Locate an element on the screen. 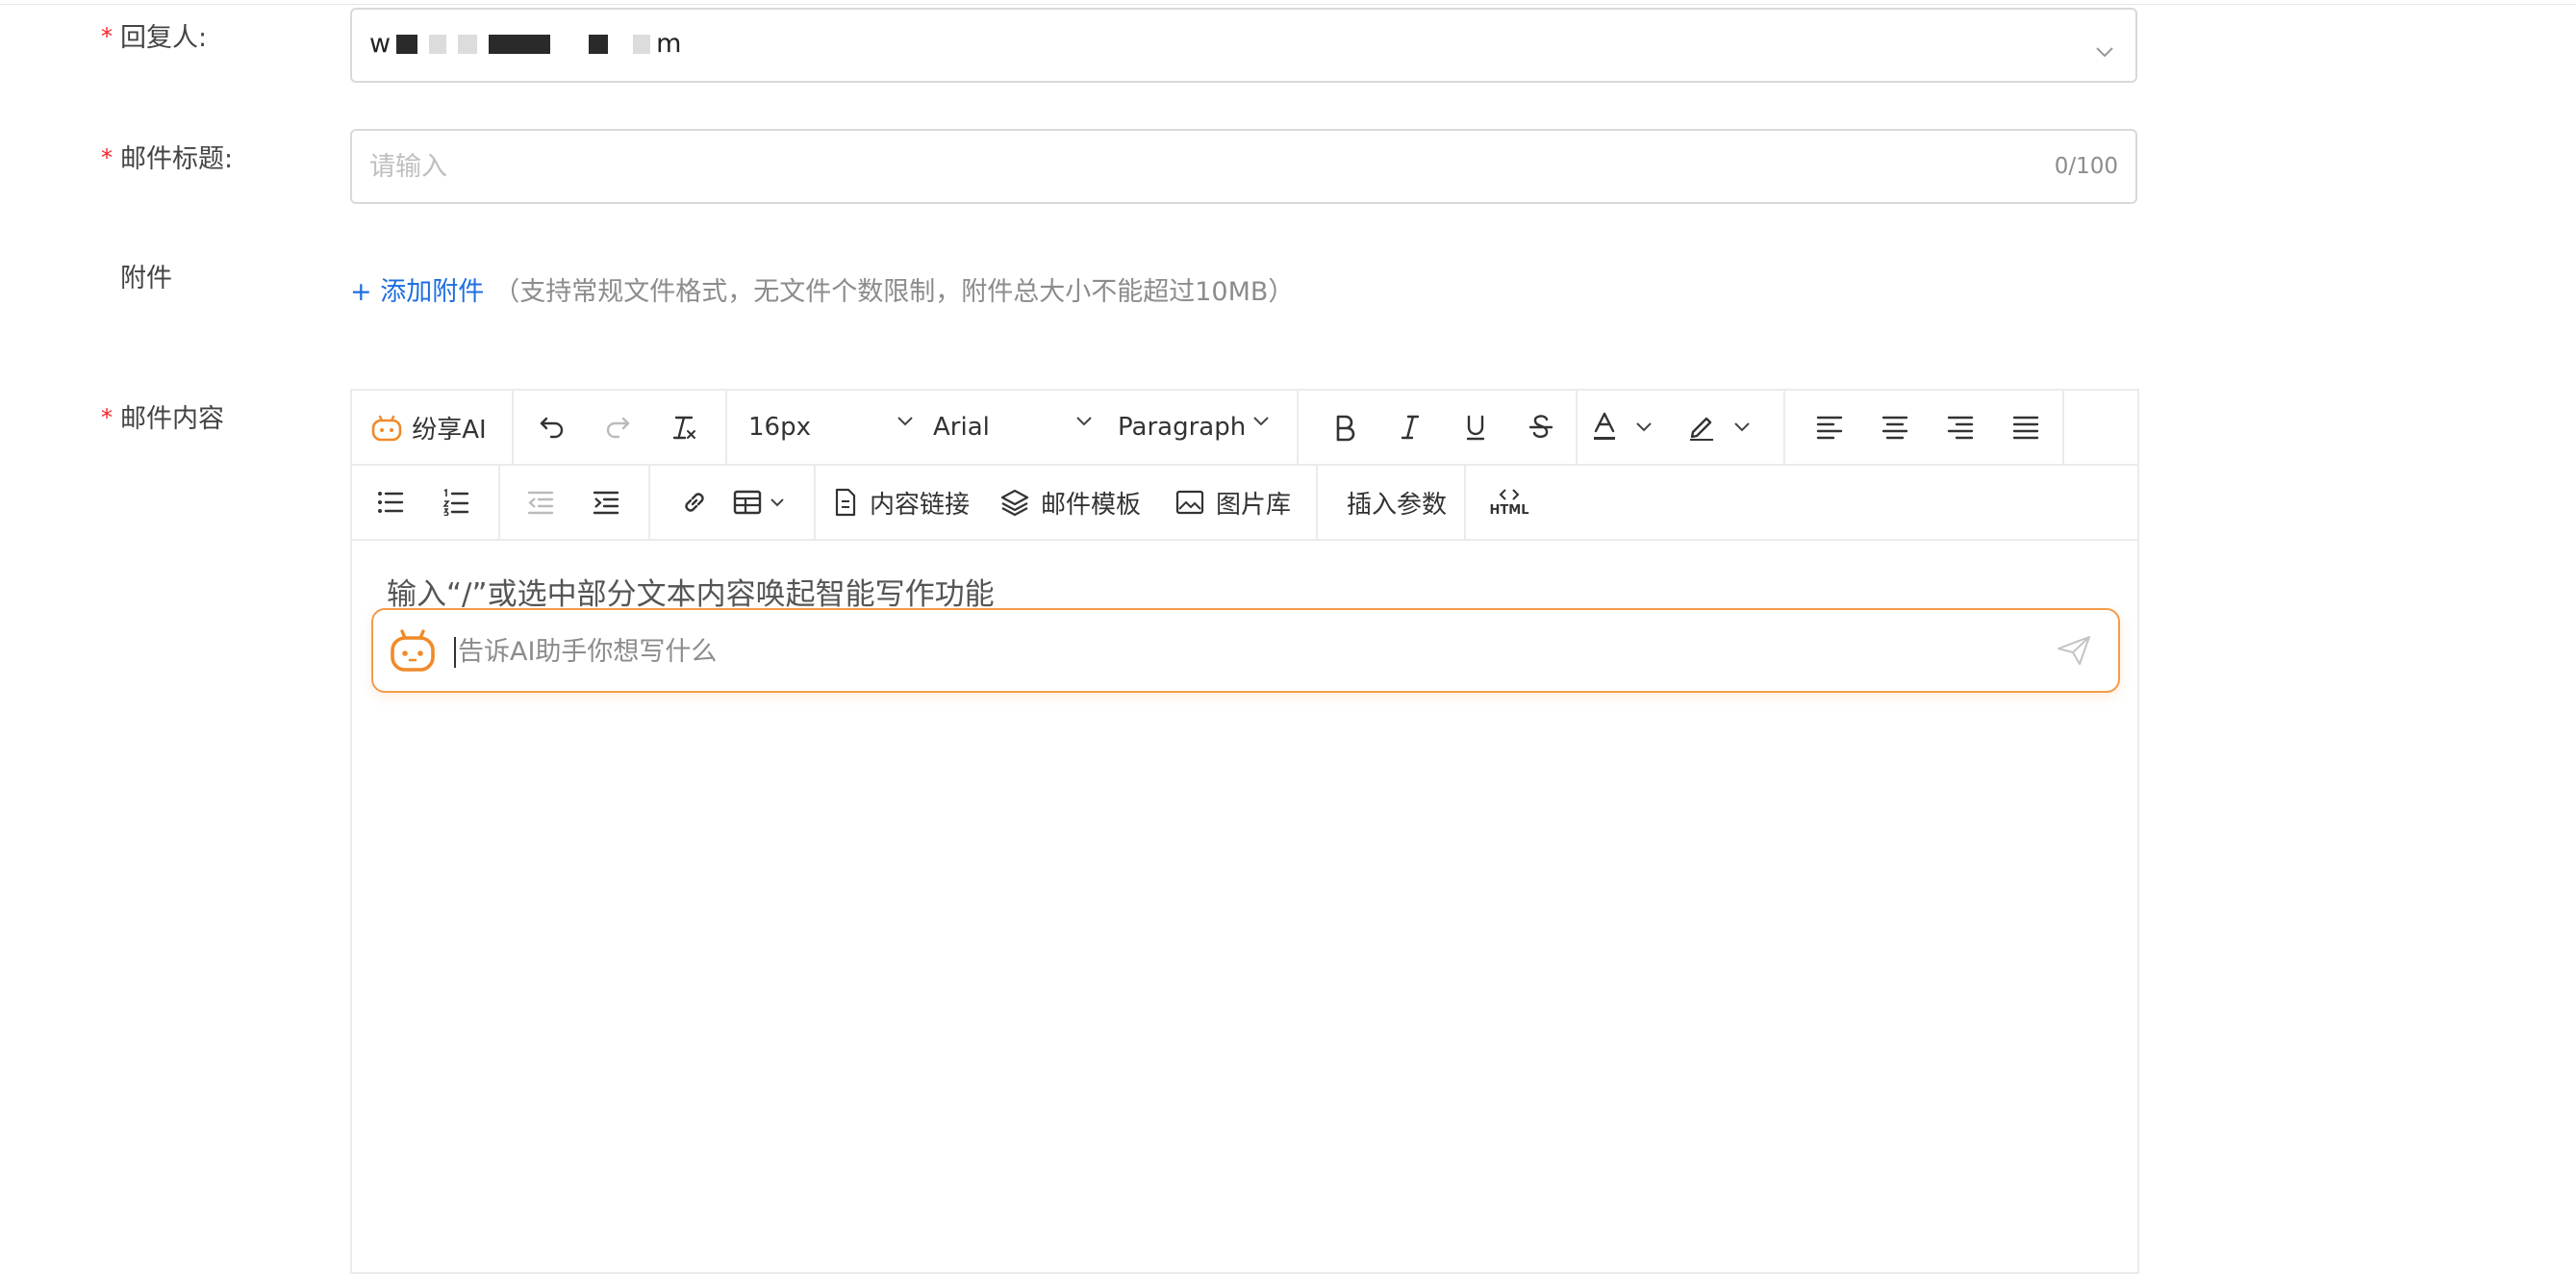 This screenshot has width=2576, height=1274. attachment-label: 附件 is located at coordinates (146, 278).